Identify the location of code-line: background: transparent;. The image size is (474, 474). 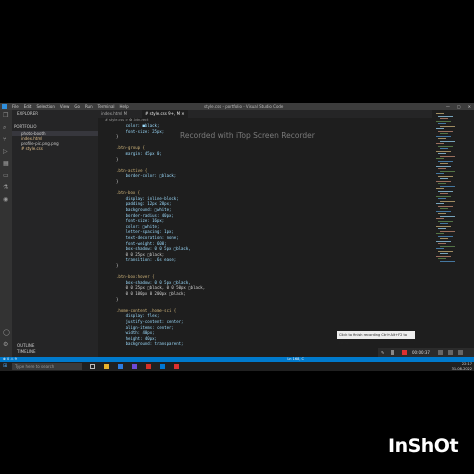
(150, 343).